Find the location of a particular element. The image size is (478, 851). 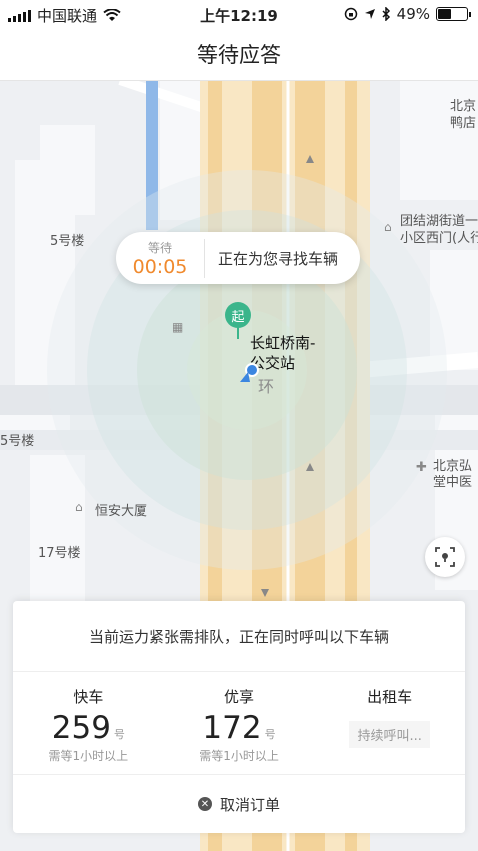

battery-fill is located at coordinates (445, 14).